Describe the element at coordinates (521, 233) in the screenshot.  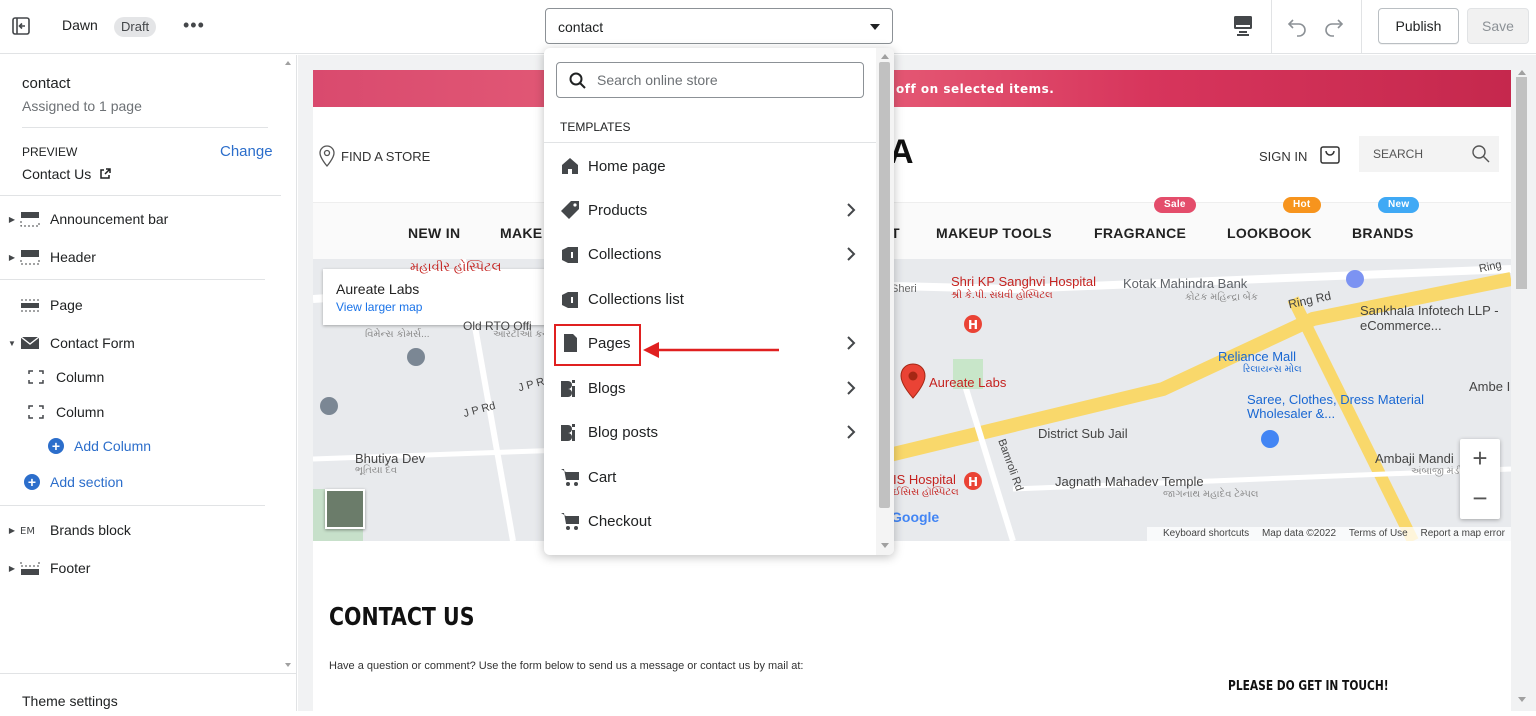
I see `nav-item-makeup: MAKE` at that location.